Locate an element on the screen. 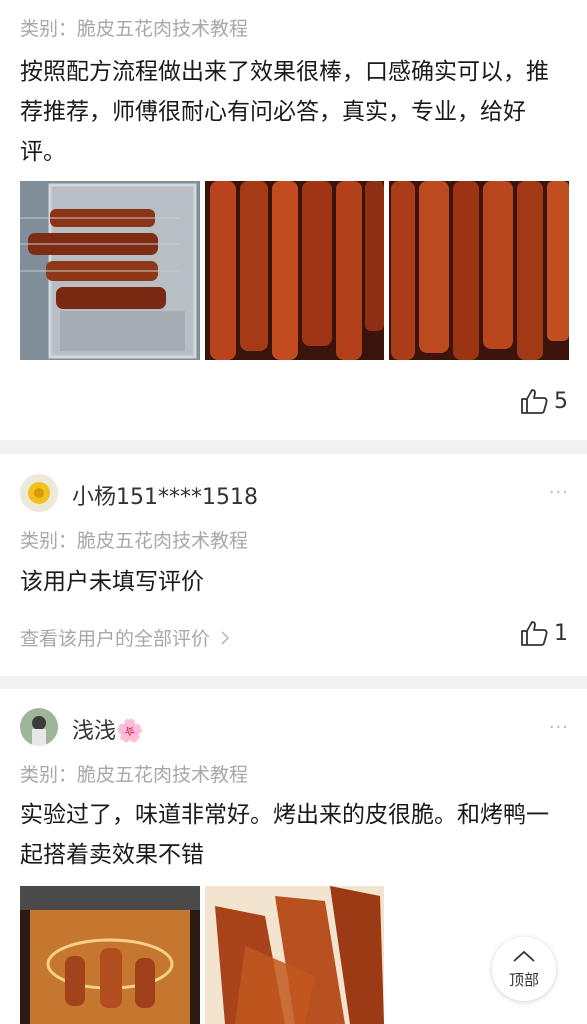 This screenshot has height=1024, width=587. view-all-label: 查看该用户的全部评价 is located at coordinates (115, 639).